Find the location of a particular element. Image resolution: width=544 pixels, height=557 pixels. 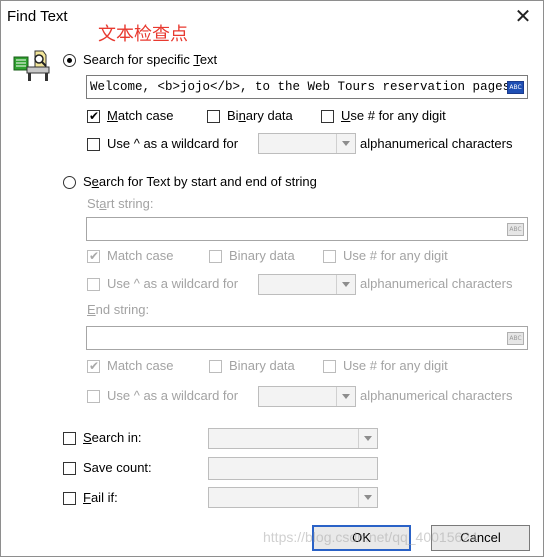

digit-label: Use # for any digit is located at coordinates (393, 115).